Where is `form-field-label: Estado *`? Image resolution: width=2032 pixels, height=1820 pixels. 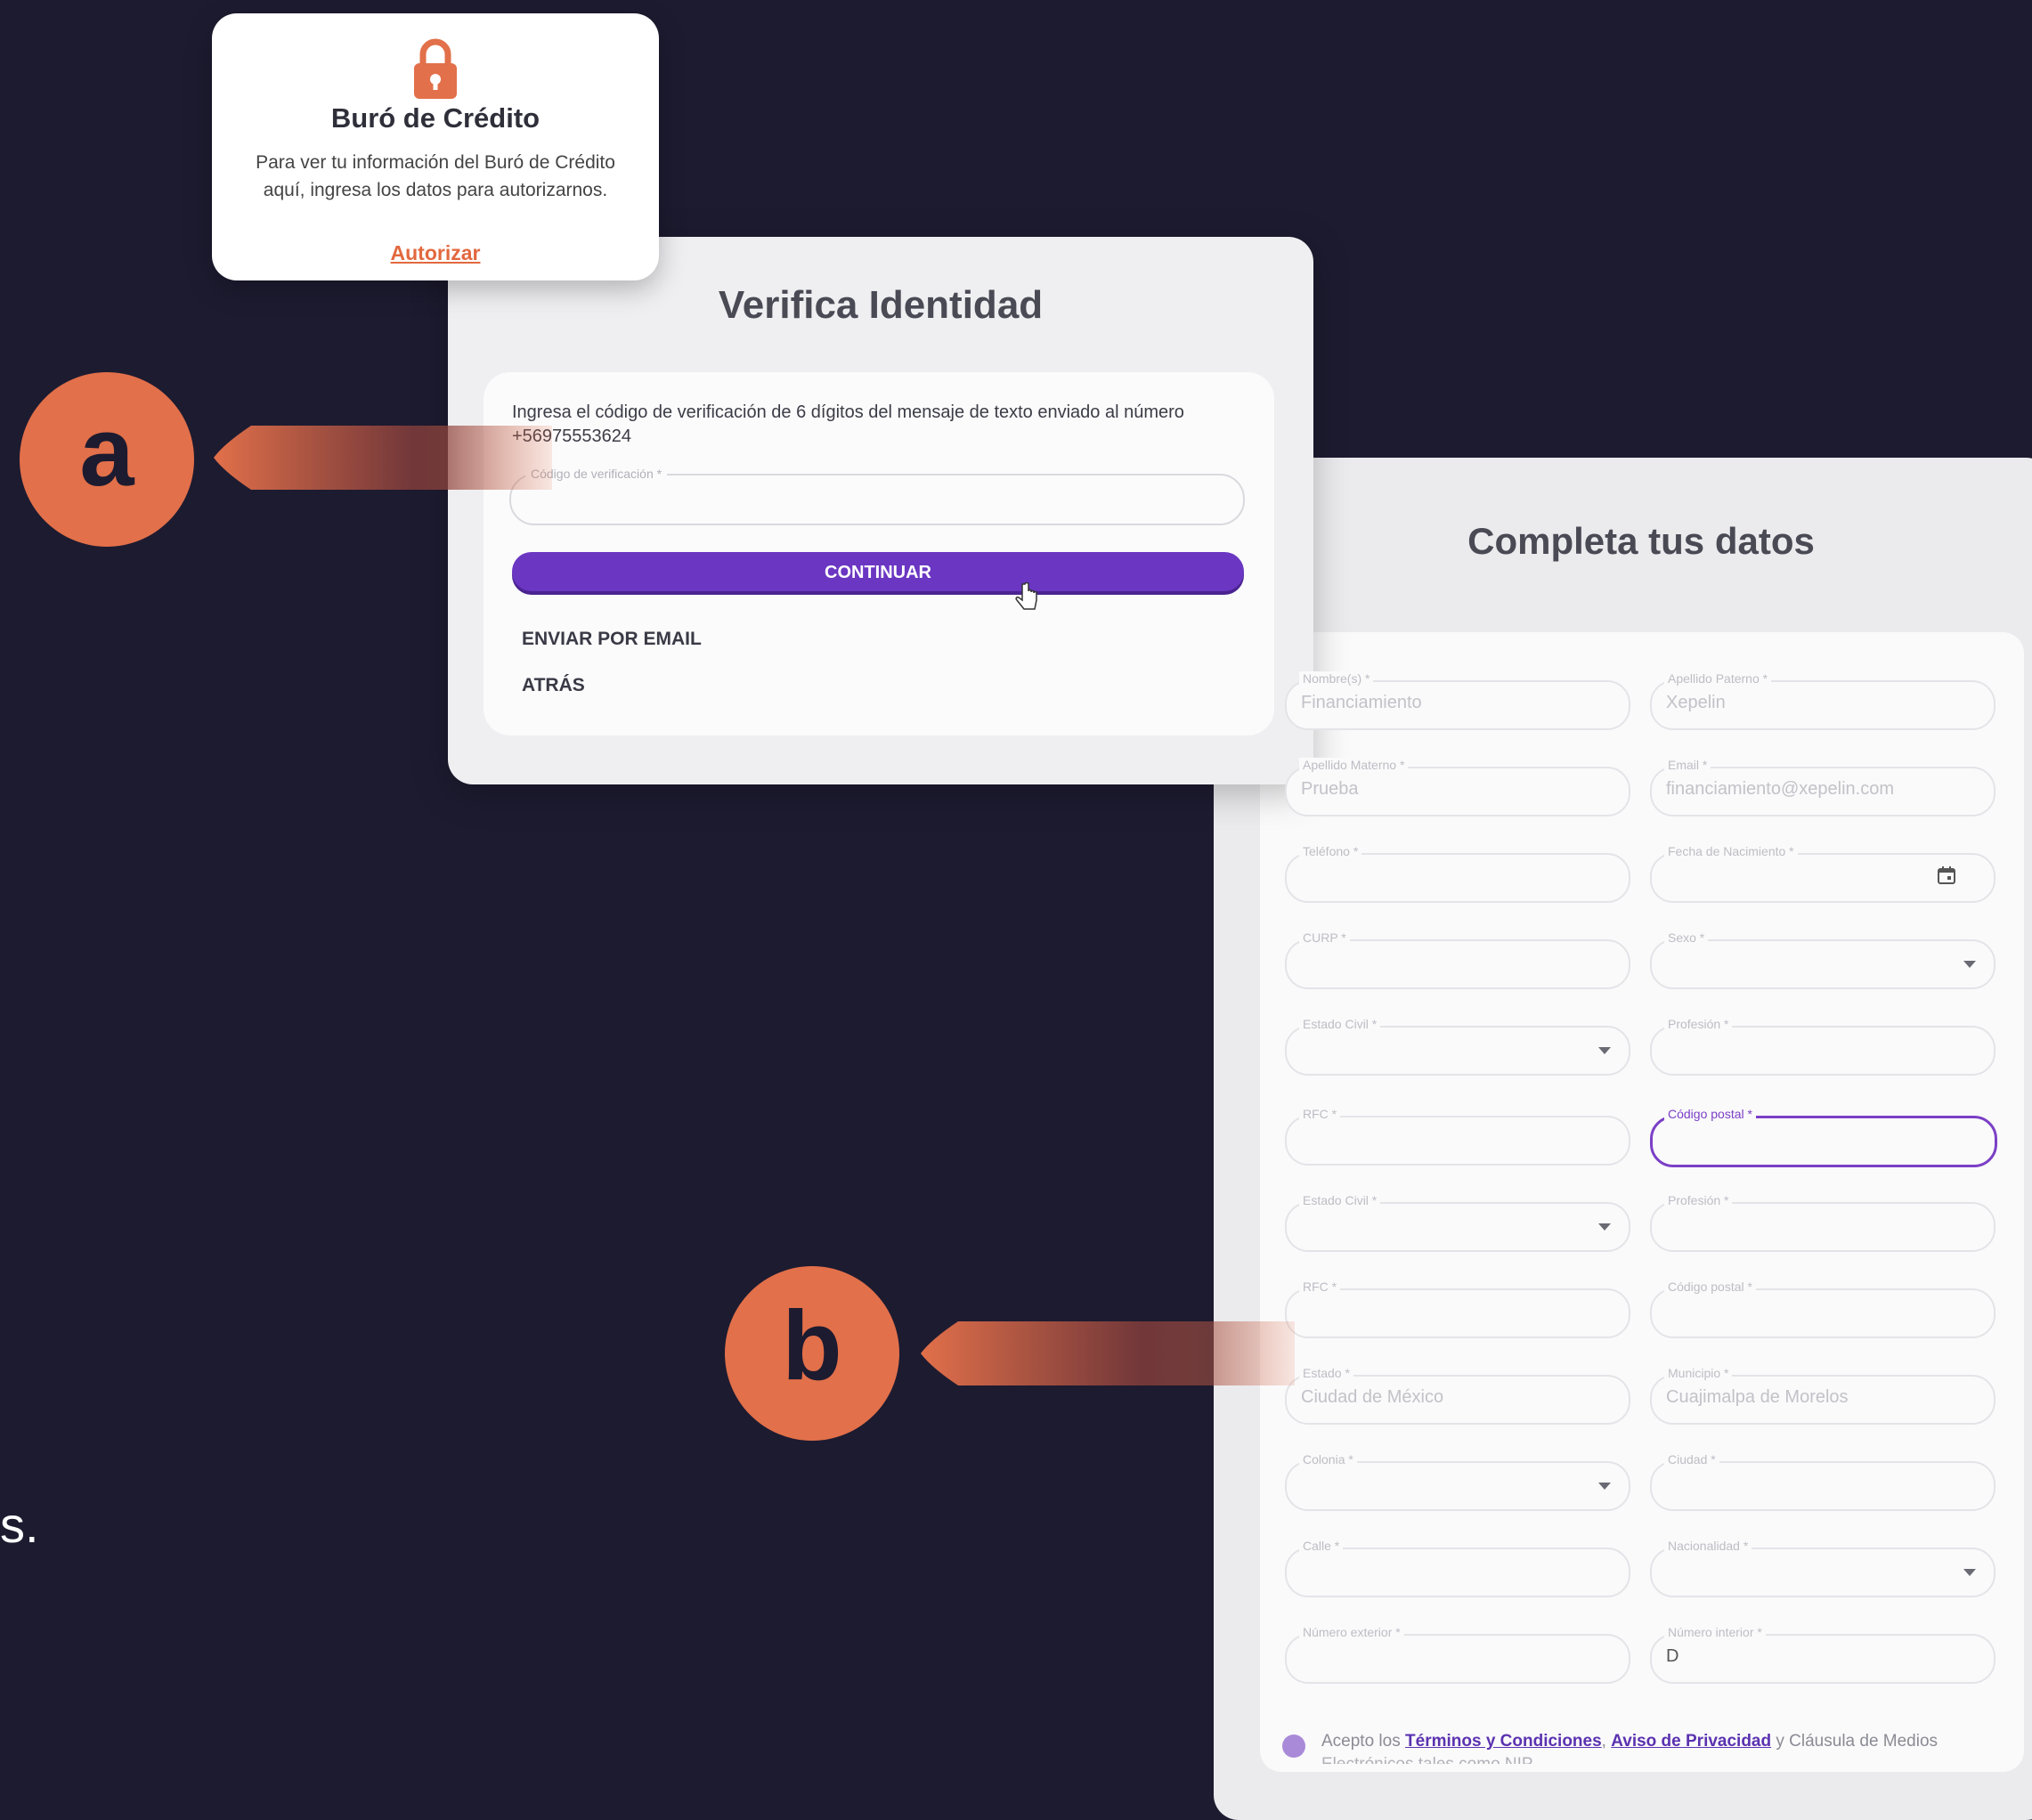 form-field-label: Estado * is located at coordinates (1326, 1373).